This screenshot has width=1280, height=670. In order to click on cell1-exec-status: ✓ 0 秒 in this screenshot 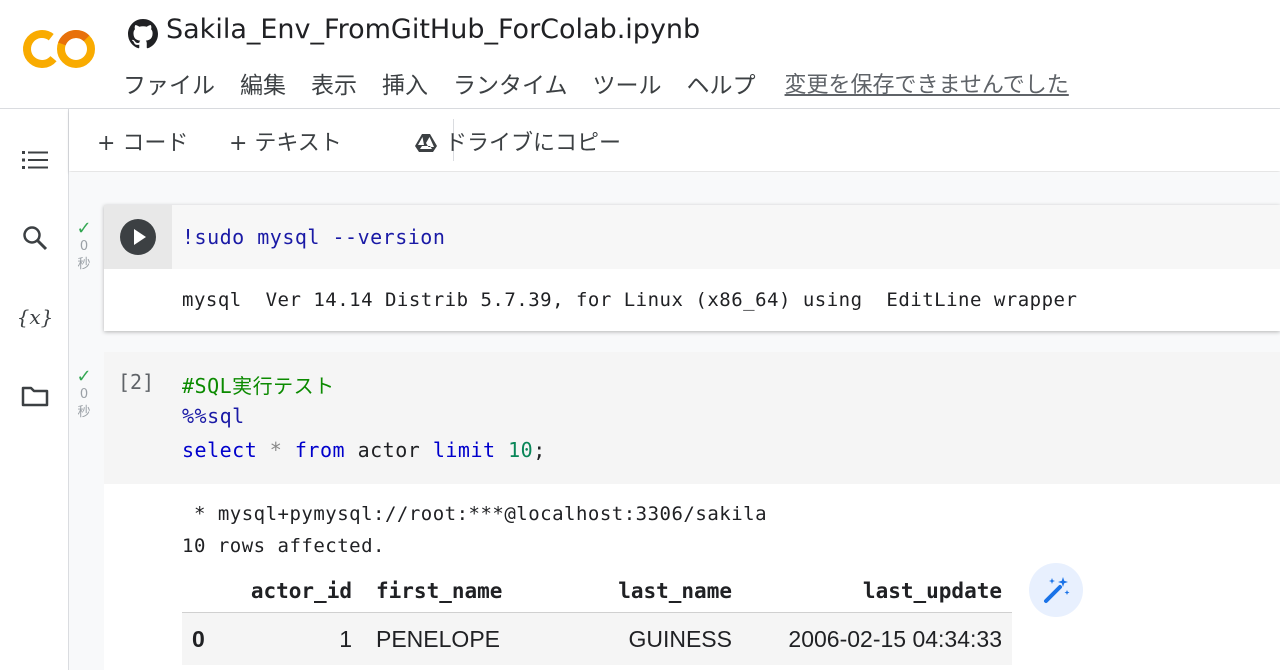, I will do `click(84, 247)`.